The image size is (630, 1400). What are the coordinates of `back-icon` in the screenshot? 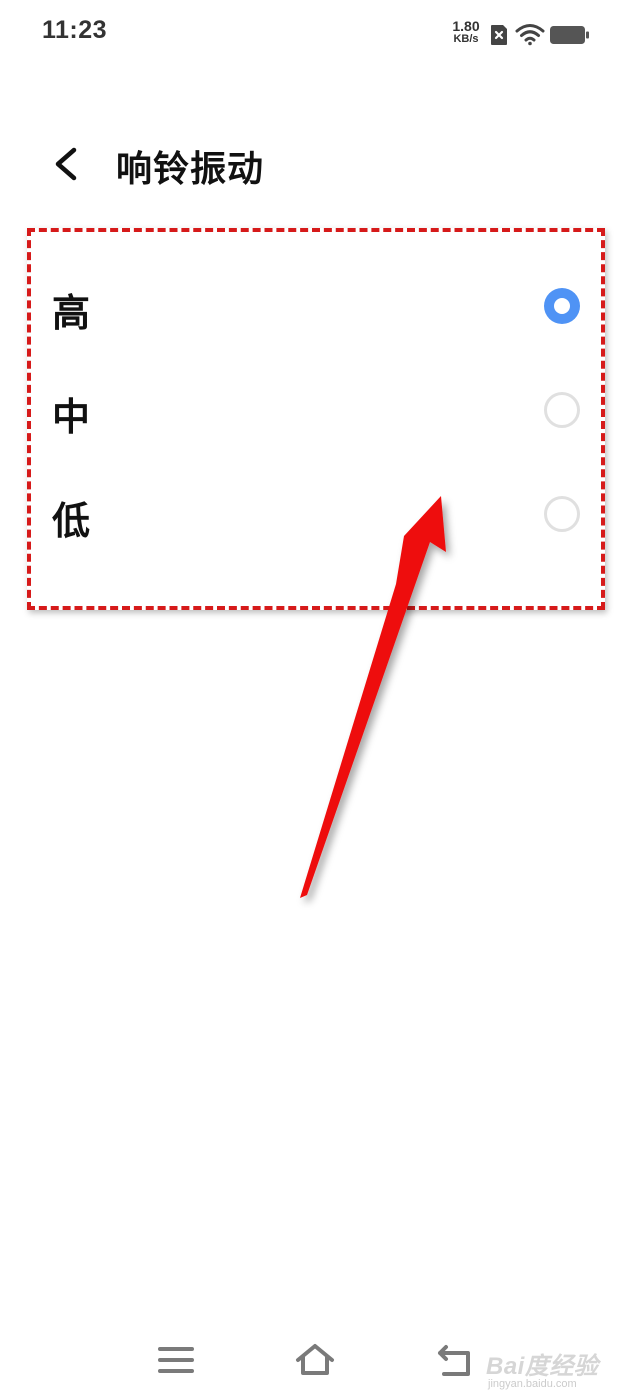 It's located at (456, 1360).